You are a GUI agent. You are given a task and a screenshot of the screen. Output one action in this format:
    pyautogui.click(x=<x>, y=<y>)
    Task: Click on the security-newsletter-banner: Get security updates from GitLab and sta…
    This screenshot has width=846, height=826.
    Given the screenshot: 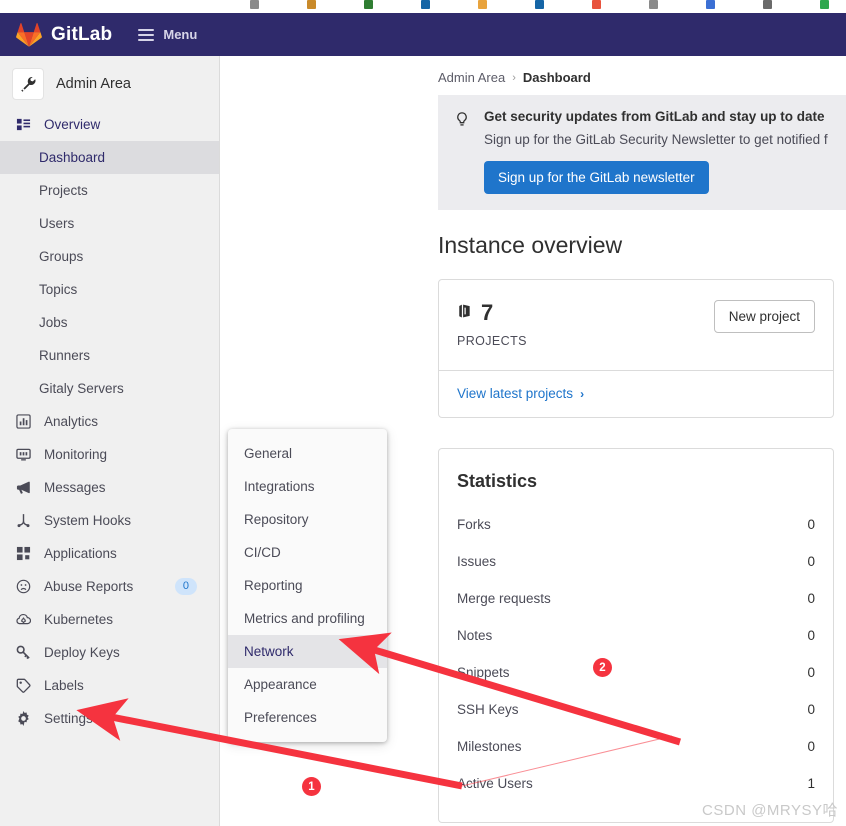 What is the action you would take?
    pyautogui.click(x=642, y=152)
    